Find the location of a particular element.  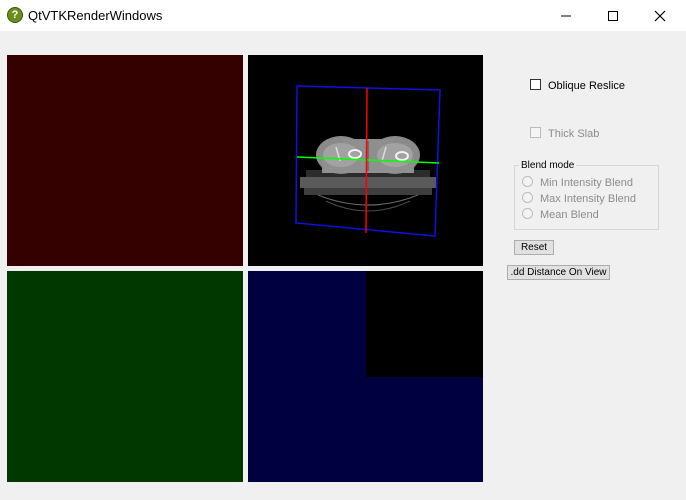

viewport-top-right is located at coordinates (365, 160).